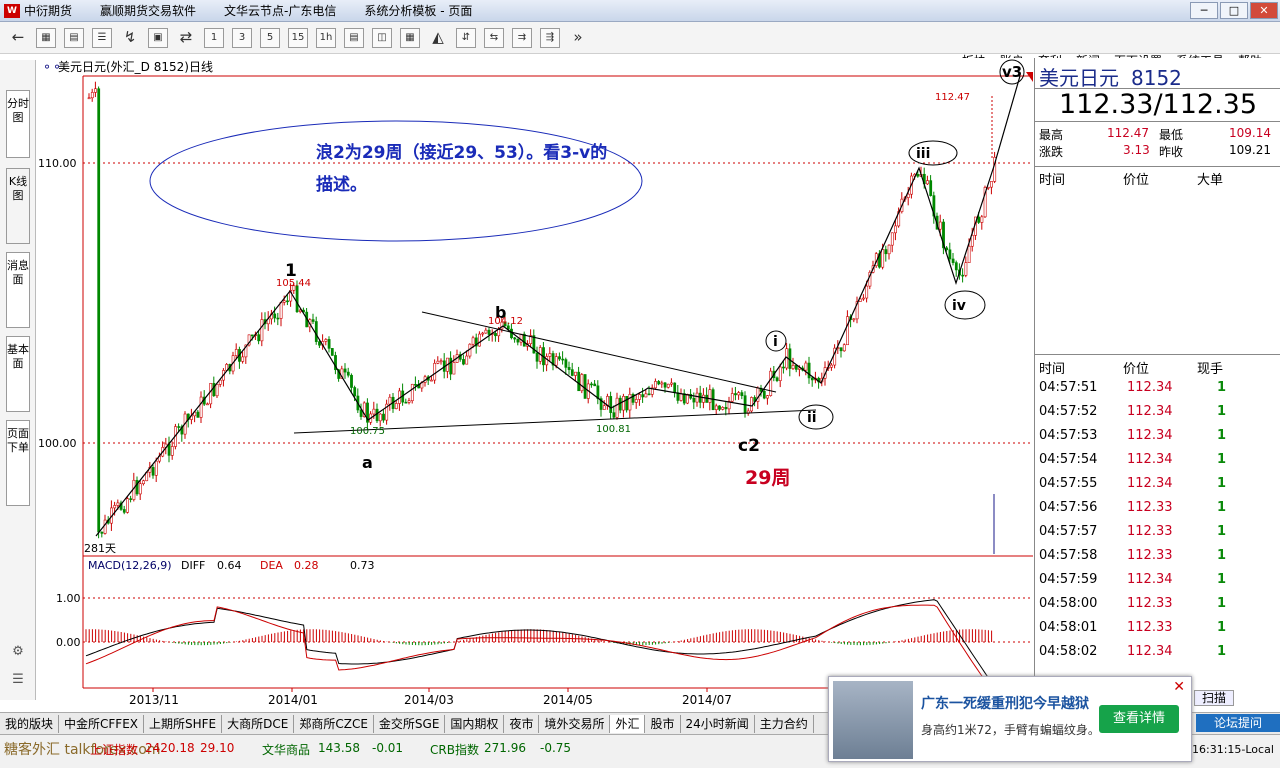 The width and height of the screenshot is (1280, 768). What do you see at coordinates (575, 723) in the screenshot?
I see `tab-overseas: 境外交易所` at bounding box center [575, 723].